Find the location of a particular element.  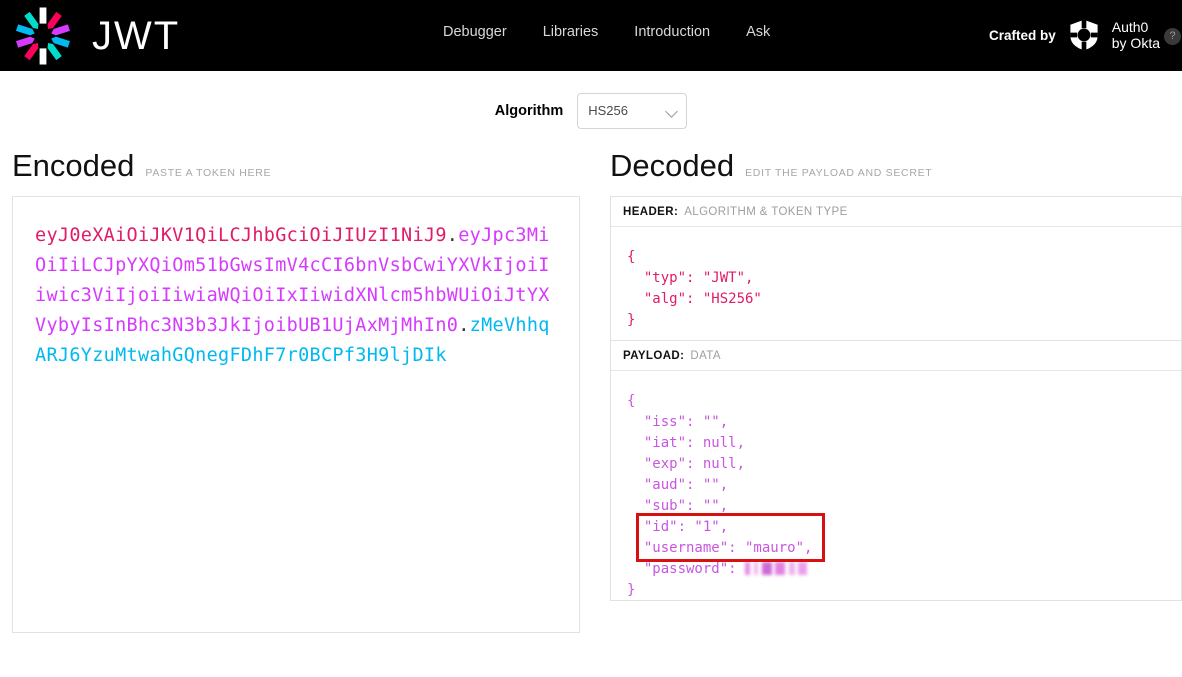

encoded-heading: Encoded PASTE A TOKEN HERE is located at coordinates (296, 173).